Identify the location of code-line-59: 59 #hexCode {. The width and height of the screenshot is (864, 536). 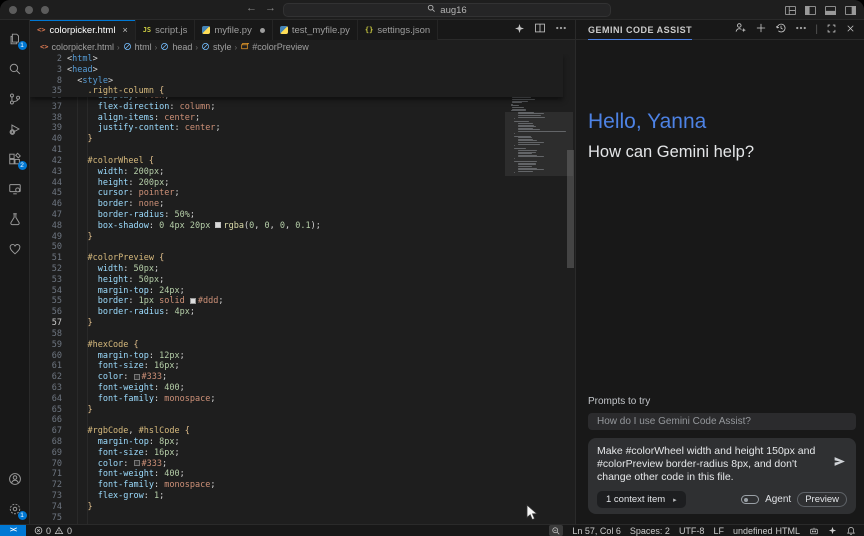
(302, 345).